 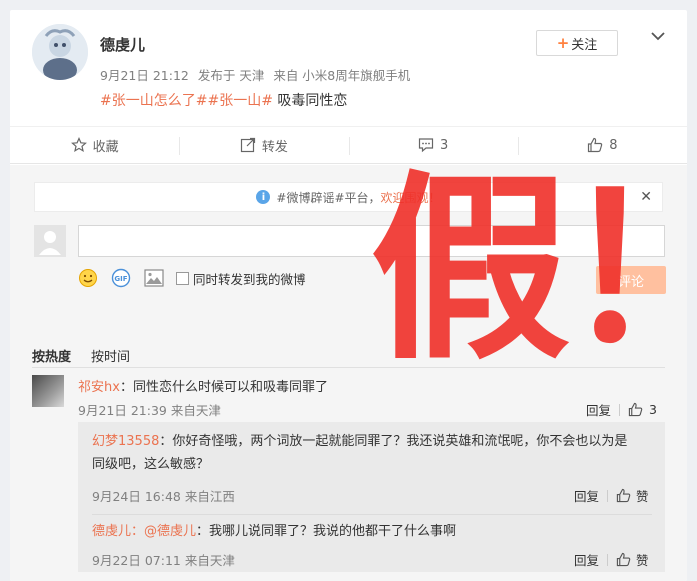 What do you see at coordinates (51, 355) in the screenshot?
I see `tab-sort-hot: 按热度` at bounding box center [51, 355].